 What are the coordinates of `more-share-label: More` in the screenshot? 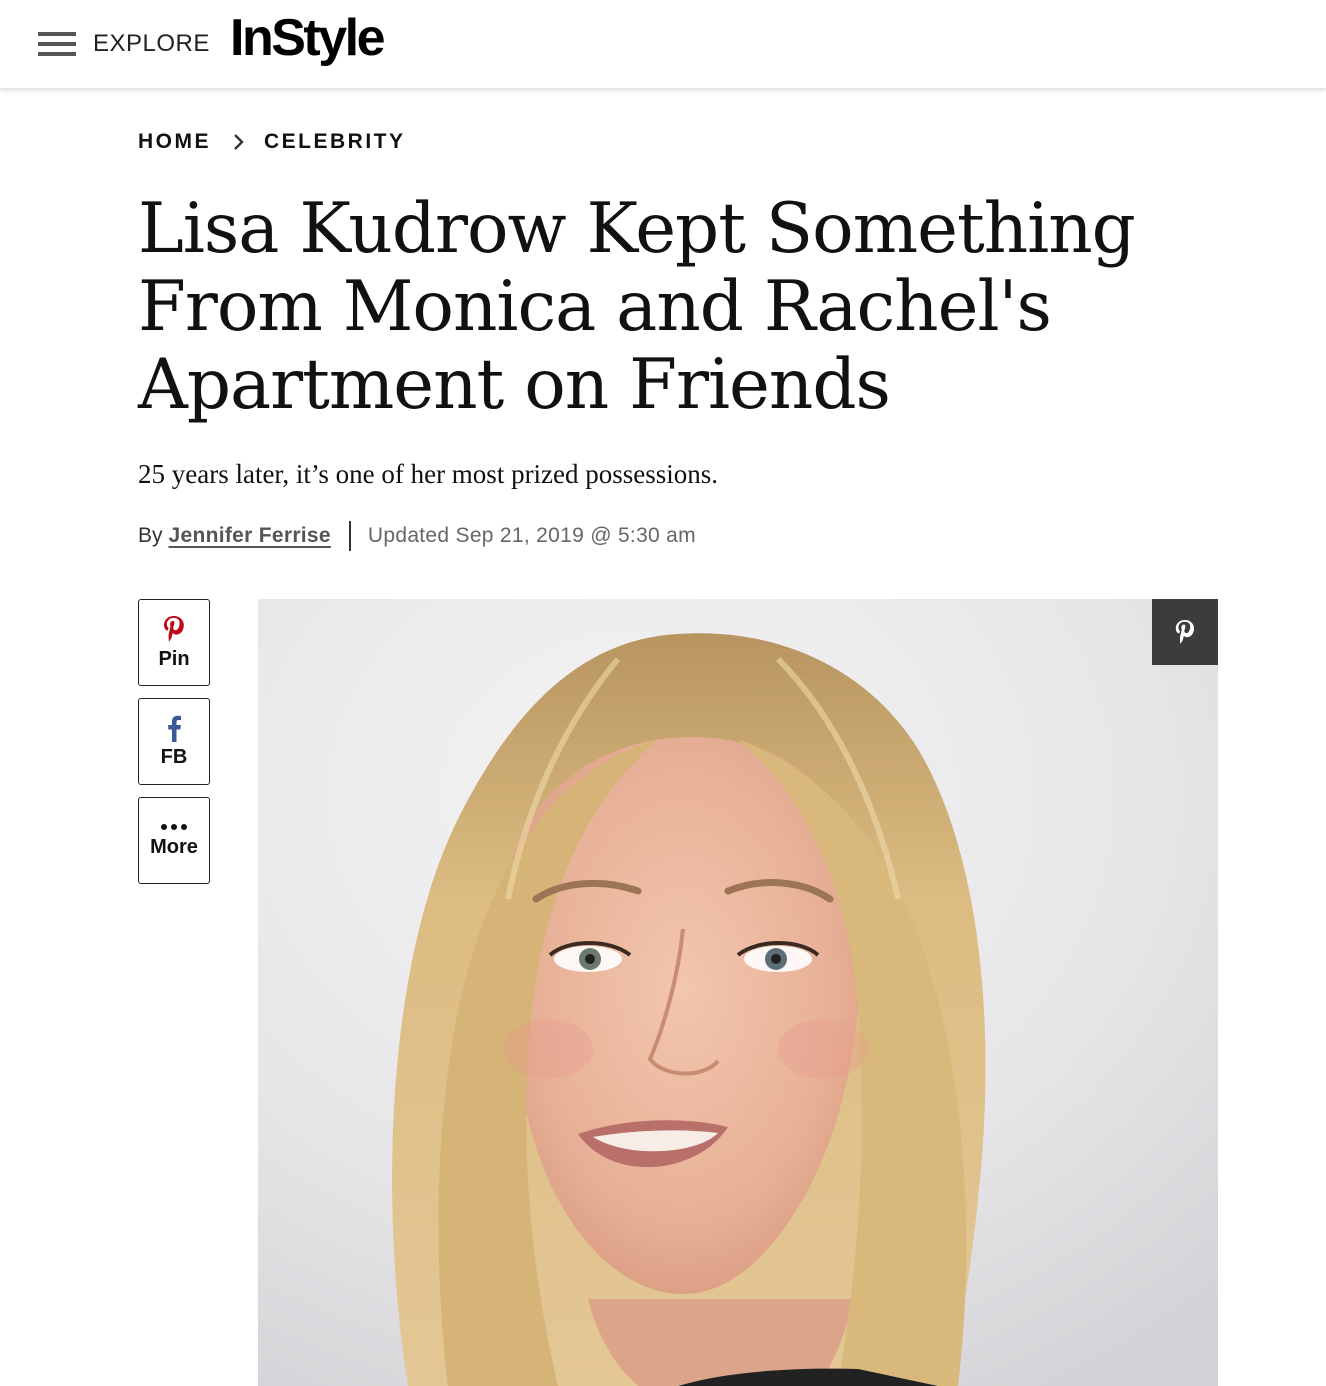 It's located at (174, 847).